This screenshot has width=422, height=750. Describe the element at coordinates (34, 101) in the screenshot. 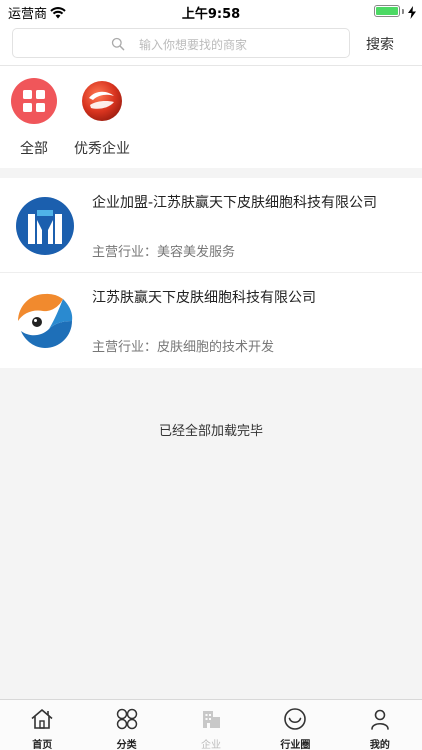

I see `grid-icon` at that location.